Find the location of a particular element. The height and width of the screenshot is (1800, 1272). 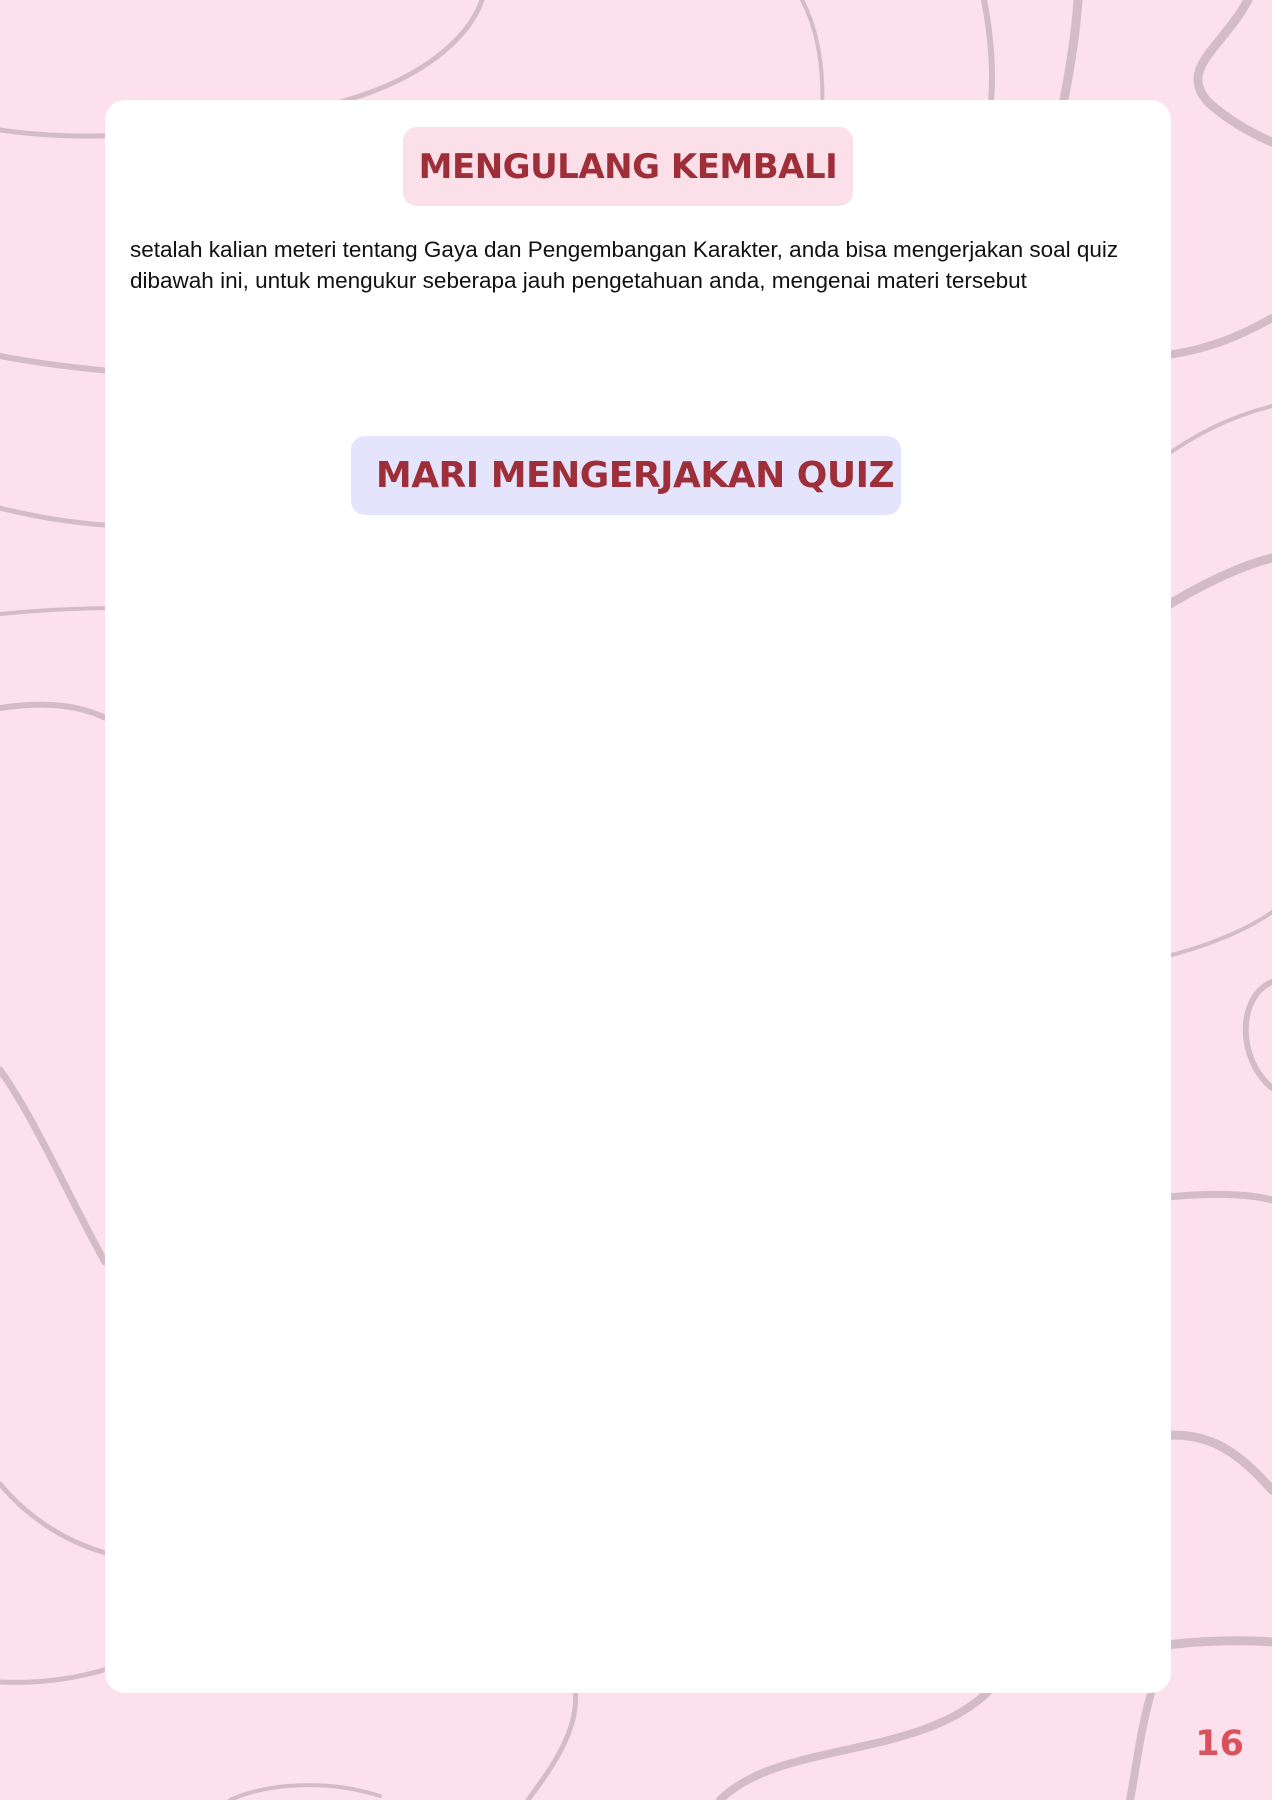

quiz-heading-text: MARI MENGERJAKAN QUIZ is located at coordinates (635, 475).